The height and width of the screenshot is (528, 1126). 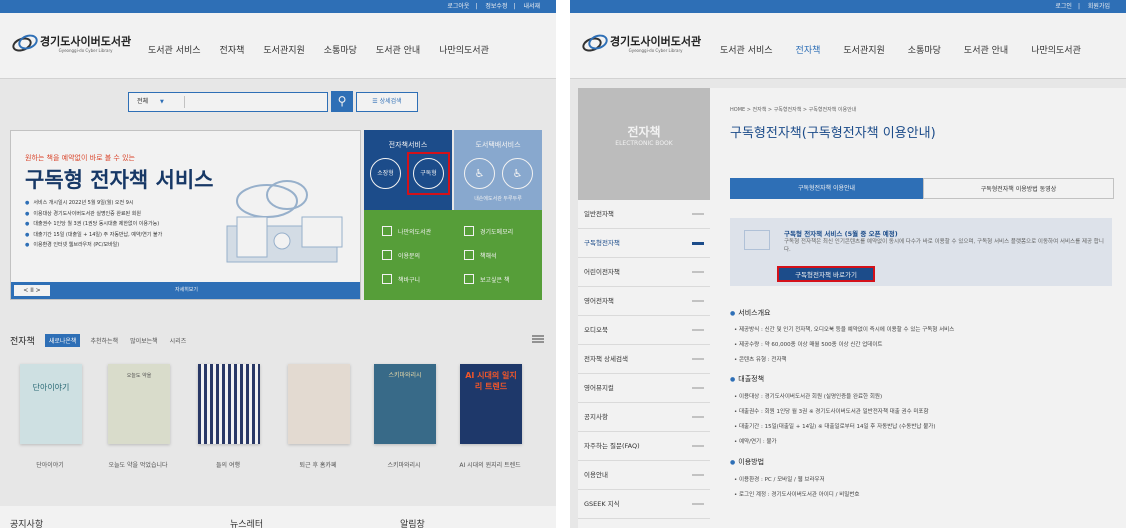 What do you see at coordinates (228, 464) in the screenshot?
I see `book-title: 들의 여행` at bounding box center [228, 464].